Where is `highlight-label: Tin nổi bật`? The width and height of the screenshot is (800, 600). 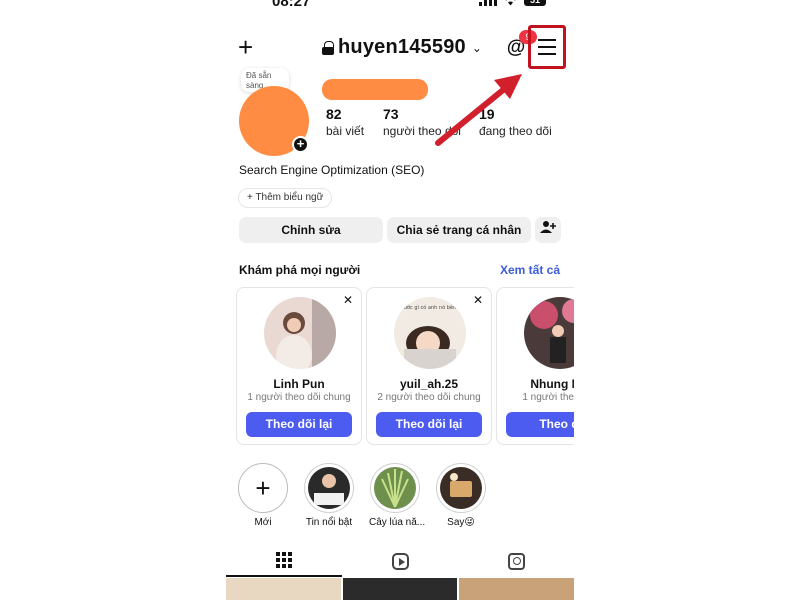
highlight-label: Tin nổi bật is located at coordinates (329, 522).